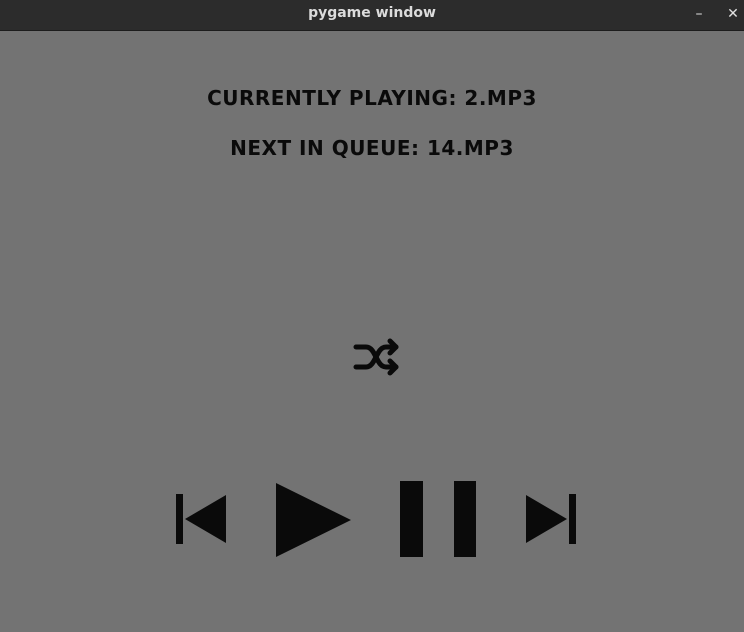 This screenshot has width=744, height=632. Describe the element at coordinates (372, 13) in the screenshot. I see `window-title: pygame window` at that location.